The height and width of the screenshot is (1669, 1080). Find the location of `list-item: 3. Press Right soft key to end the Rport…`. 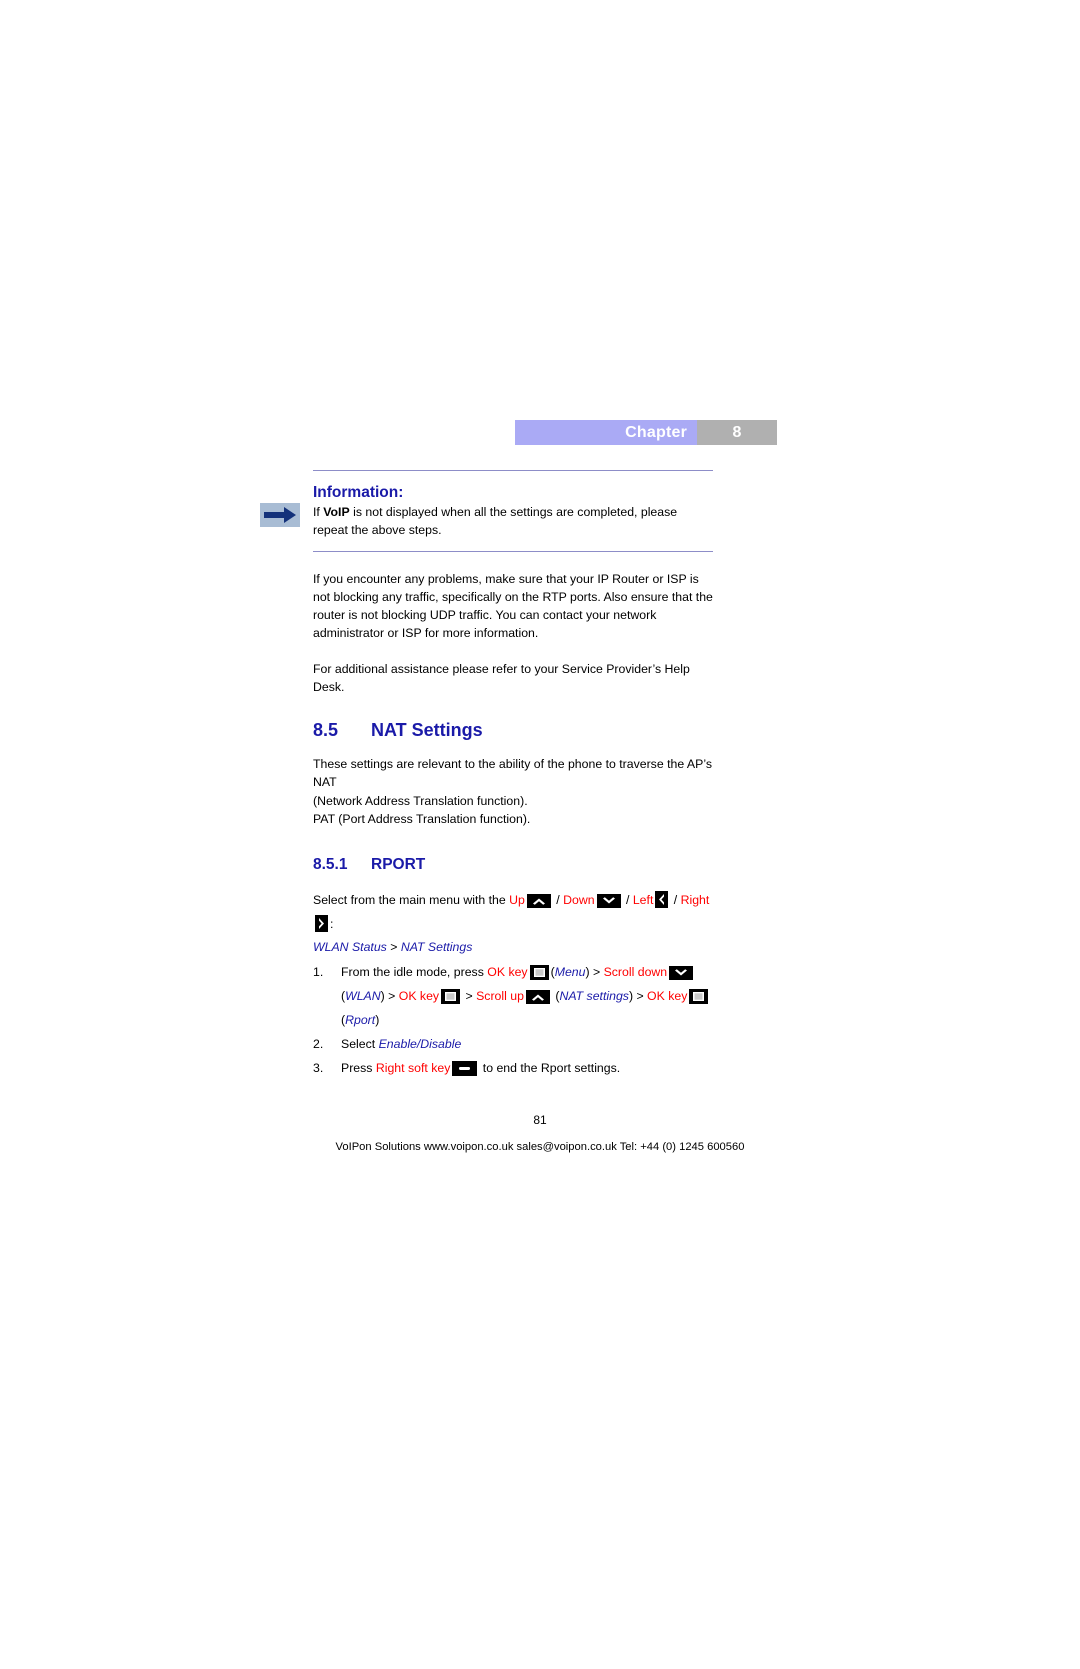

list-item: 3. Press Right soft key to end the Rport… is located at coordinates (513, 1068).